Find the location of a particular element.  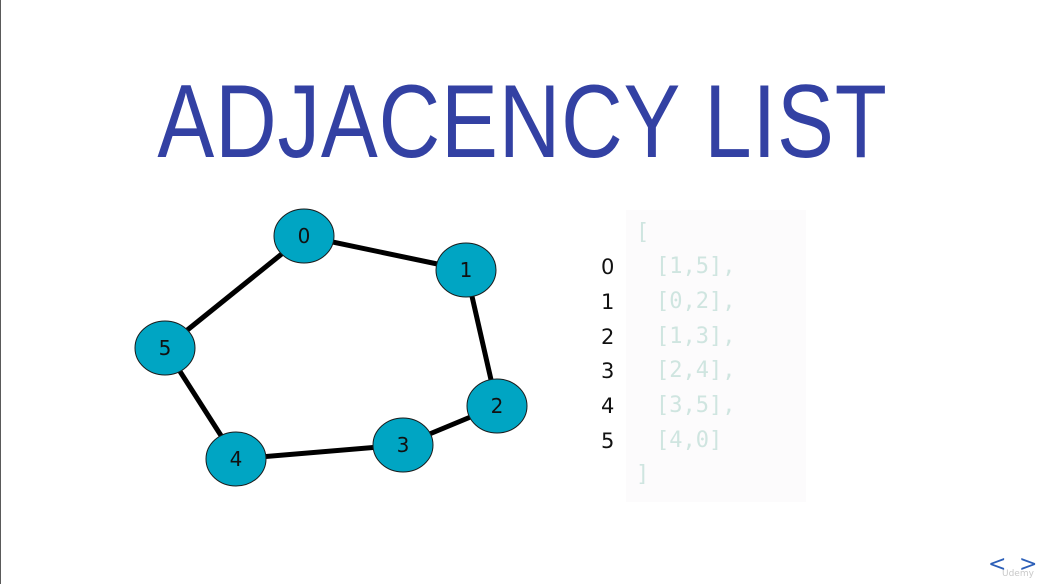

graph-node-label-3: 3 is located at coordinates (403, 445).